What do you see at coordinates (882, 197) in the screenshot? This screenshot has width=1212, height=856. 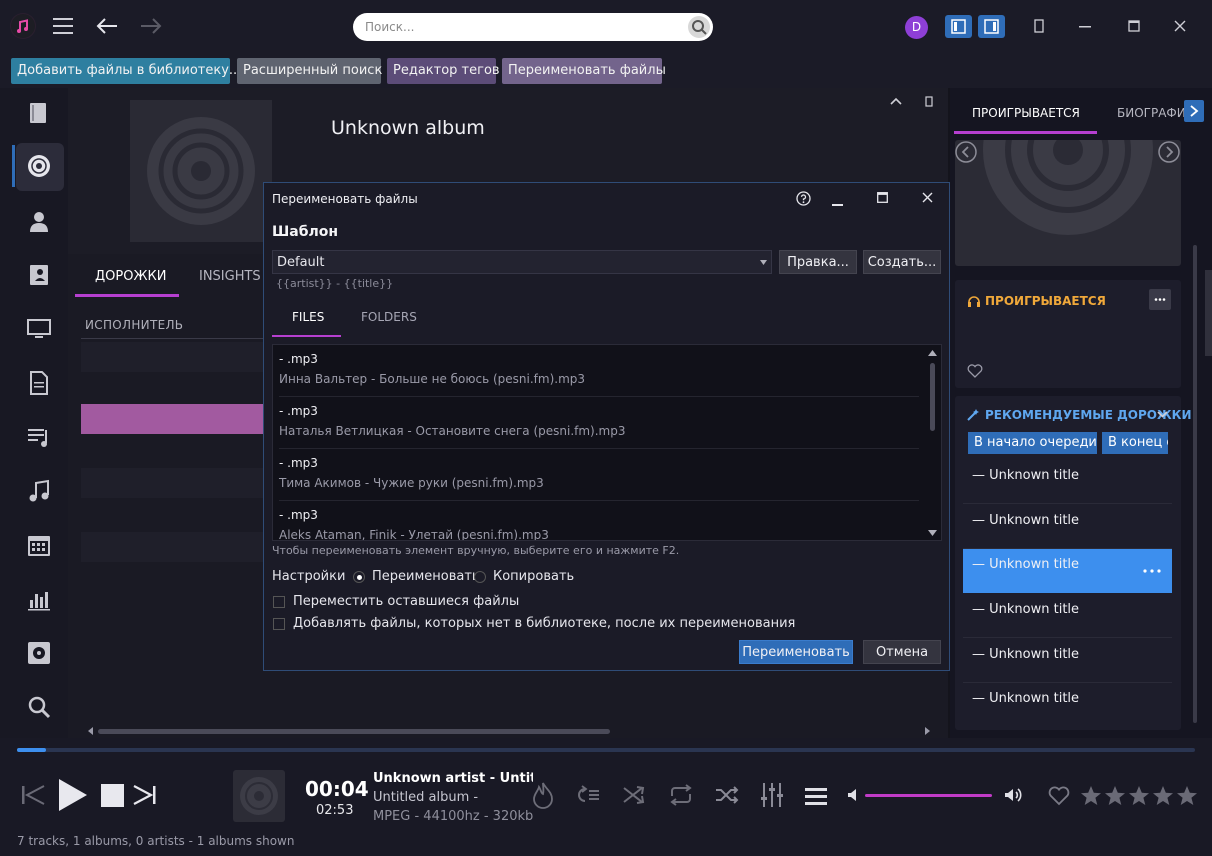 I see `dialog-maximize-icon` at bounding box center [882, 197].